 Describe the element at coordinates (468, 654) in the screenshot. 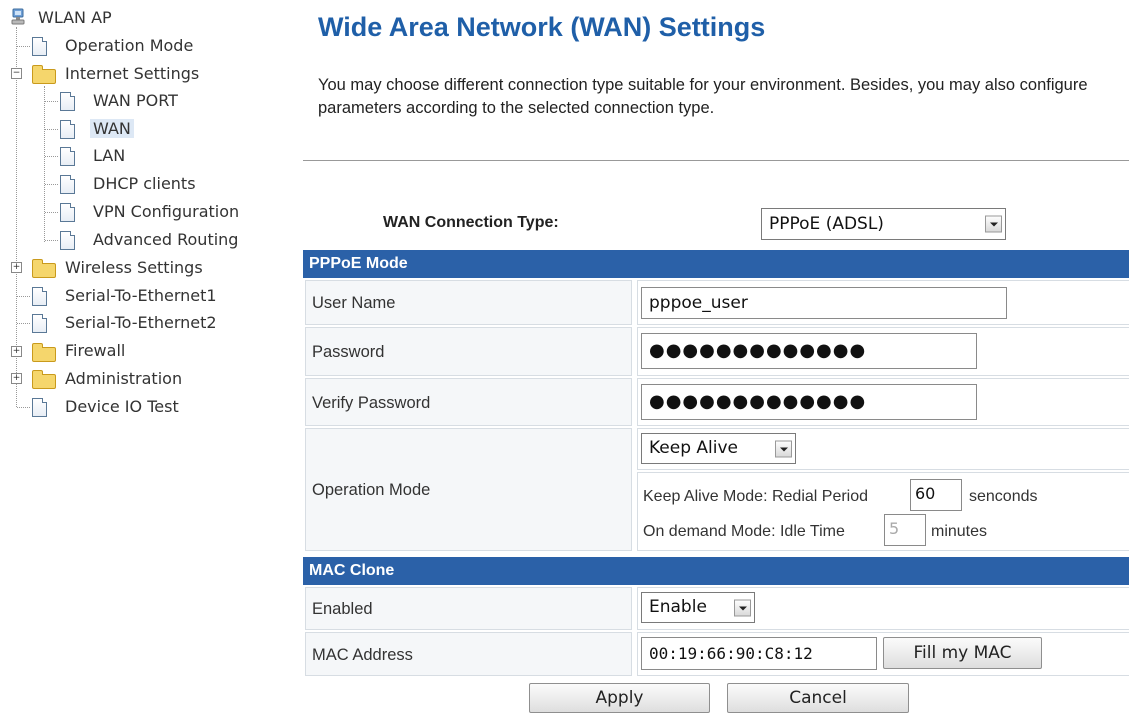

I see `mac-address-label: MAC Address` at that location.